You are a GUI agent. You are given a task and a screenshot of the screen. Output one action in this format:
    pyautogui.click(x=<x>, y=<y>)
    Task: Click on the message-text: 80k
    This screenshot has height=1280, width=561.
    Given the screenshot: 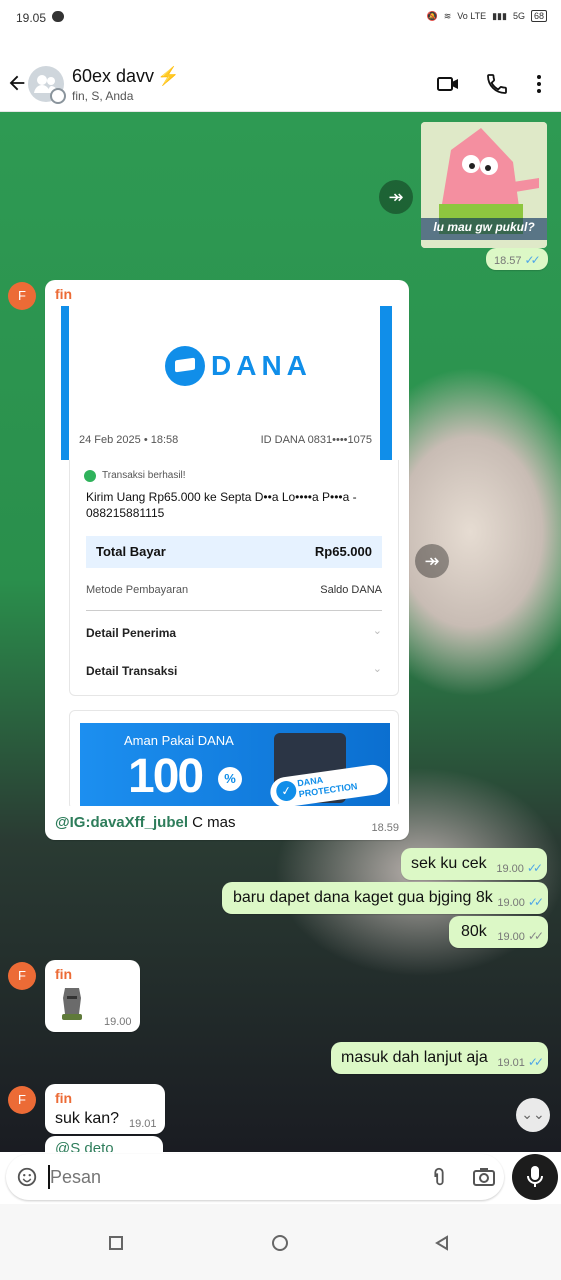 What is the action you would take?
    pyautogui.click(x=474, y=931)
    